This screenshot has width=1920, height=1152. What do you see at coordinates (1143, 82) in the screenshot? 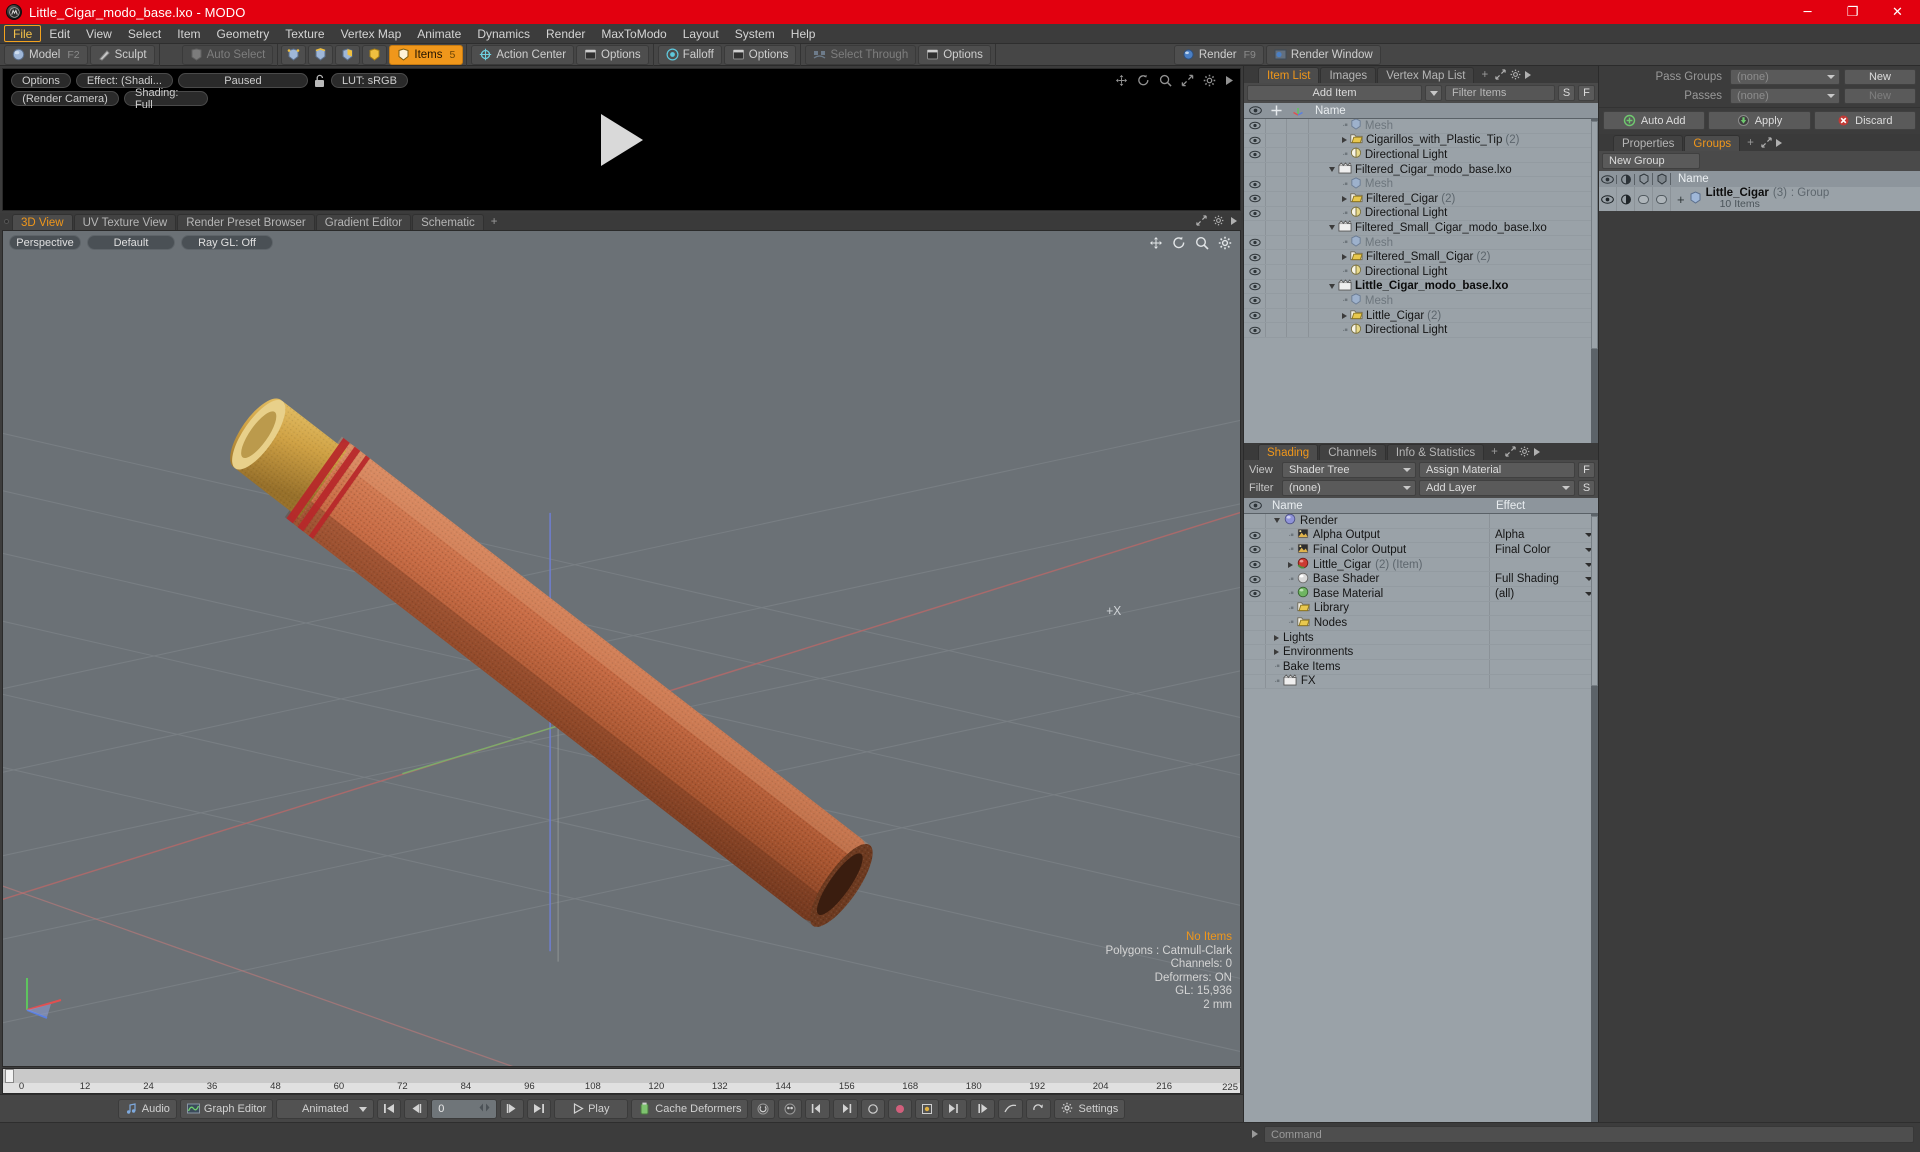
I see `rotate-icon` at bounding box center [1143, 82].